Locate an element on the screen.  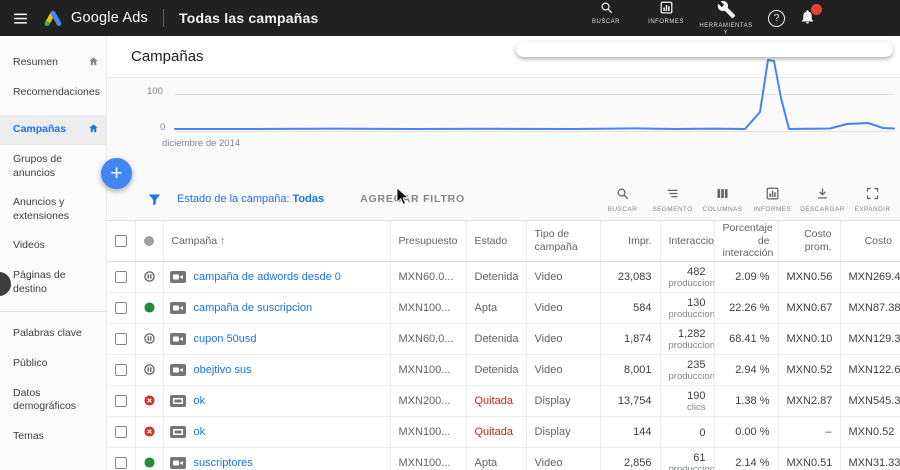
add-filter-button: AGREGAR FILTRO is located at coordinates (412, 199).